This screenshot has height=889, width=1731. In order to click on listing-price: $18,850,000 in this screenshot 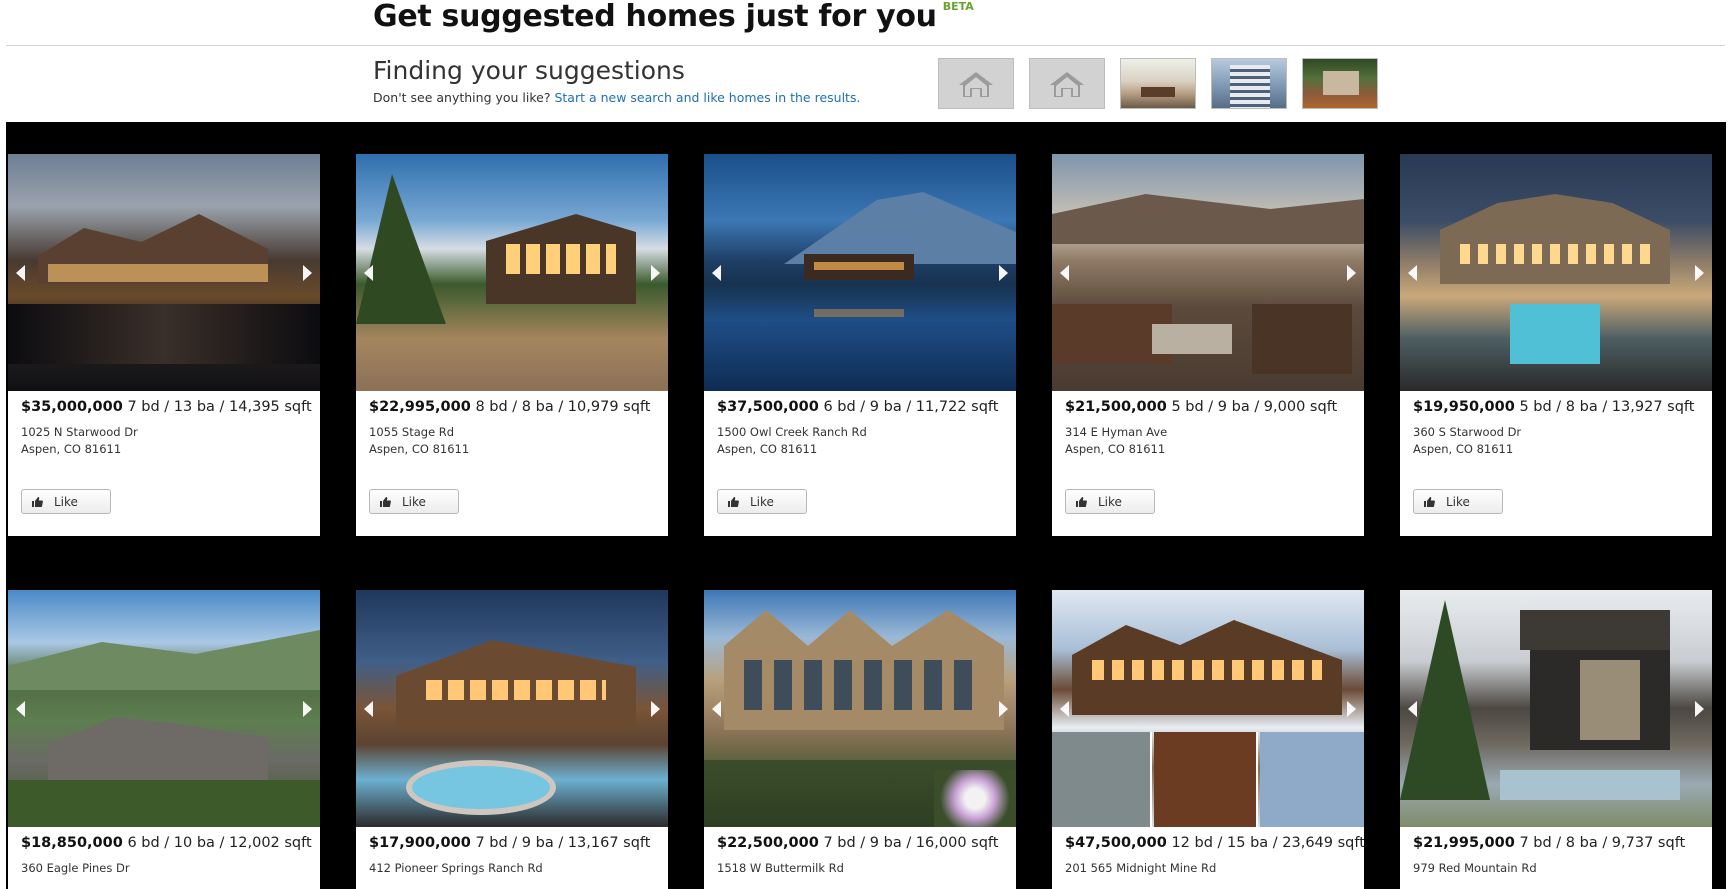, I will do `click(72, 843)`.